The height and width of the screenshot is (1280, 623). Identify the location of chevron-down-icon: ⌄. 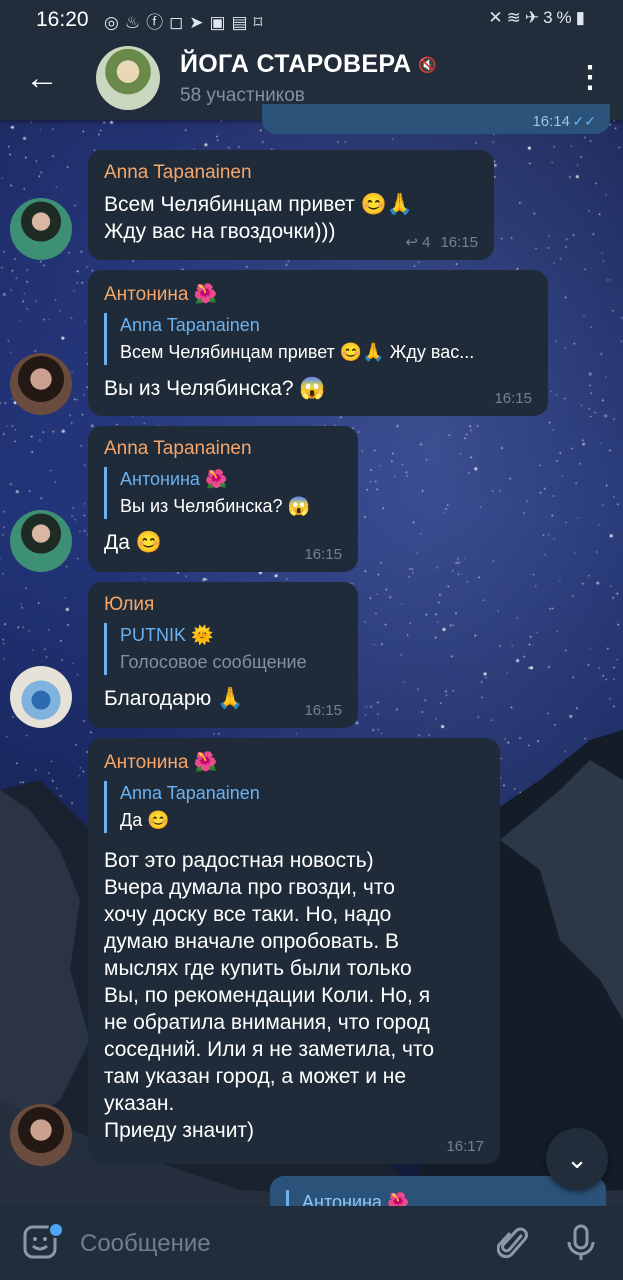
(577, 1159).